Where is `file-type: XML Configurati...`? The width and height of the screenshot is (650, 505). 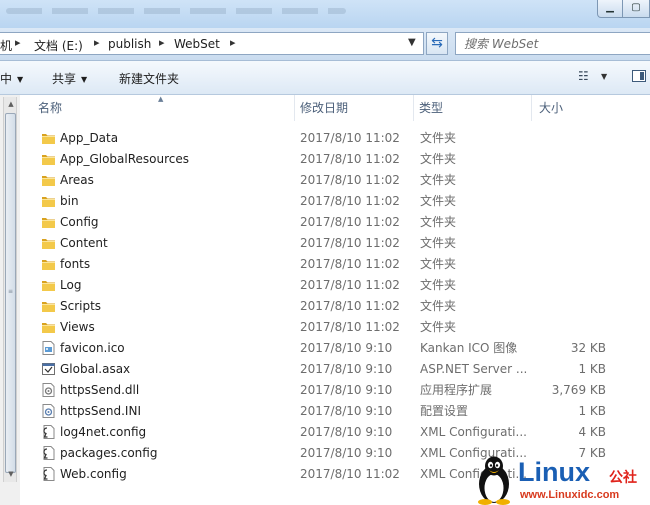
file-type: XML Configurati... is located at coordinates (473, 432).